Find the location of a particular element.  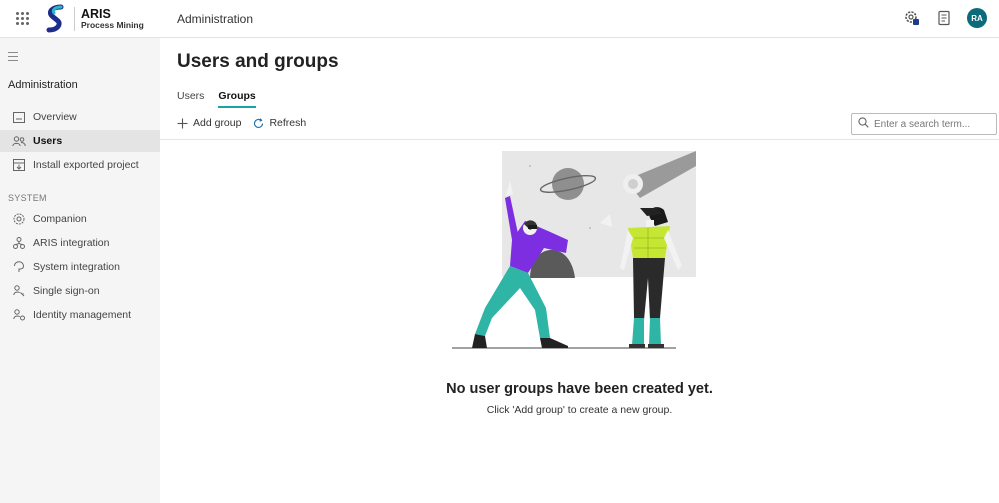

sidebar-item-install-exported-project: Install exported project is located at coordinates (80, 165).